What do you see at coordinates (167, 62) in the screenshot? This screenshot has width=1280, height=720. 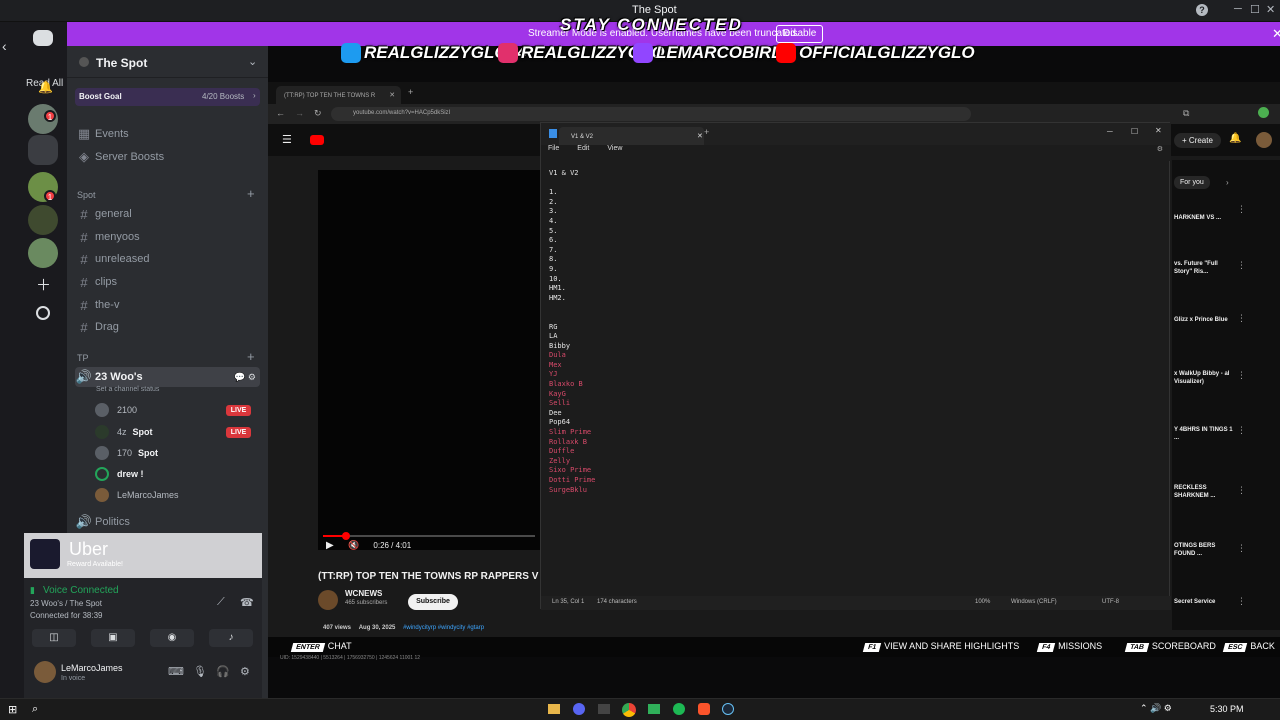 I see `server-header: The Spot ⌄` at bounding box center [167, 62].